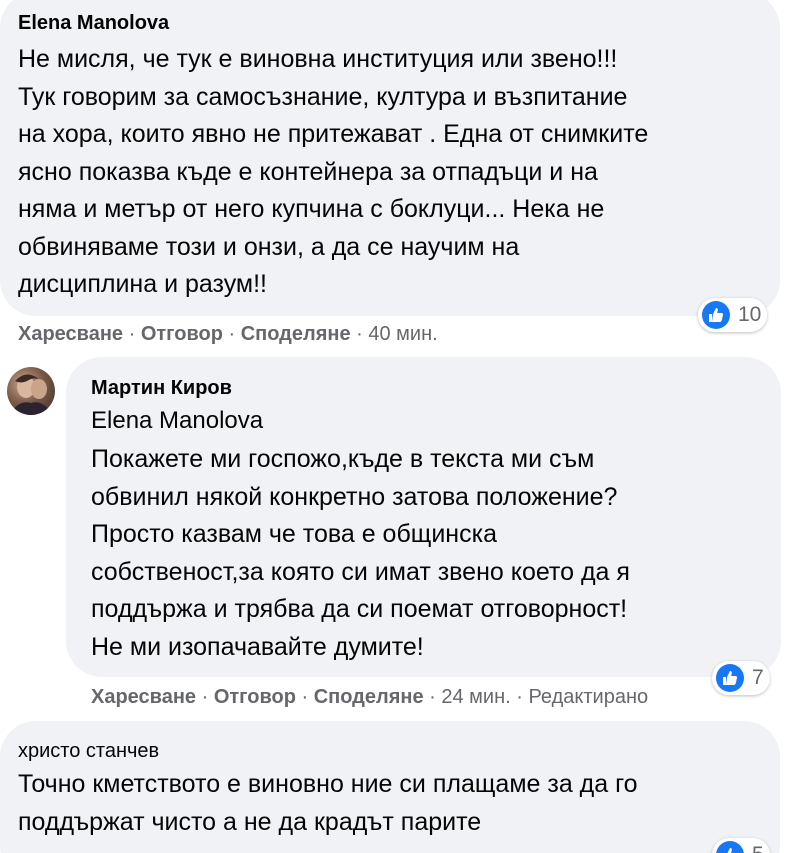  Describe the element at coordinates (250, 821) in the screenshot. I see `comment-line: поддържат чисто а не да крадът парите` at that location.